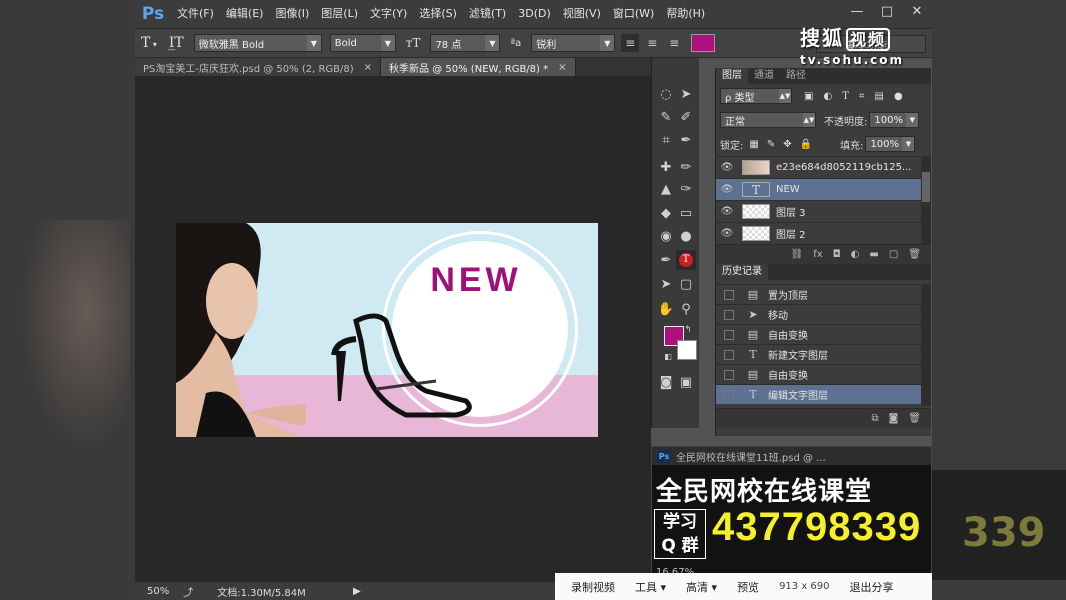 This screenshot has height=600, width=1066. I want to click on opacity-field: 100% ▼, so click(894, 120).